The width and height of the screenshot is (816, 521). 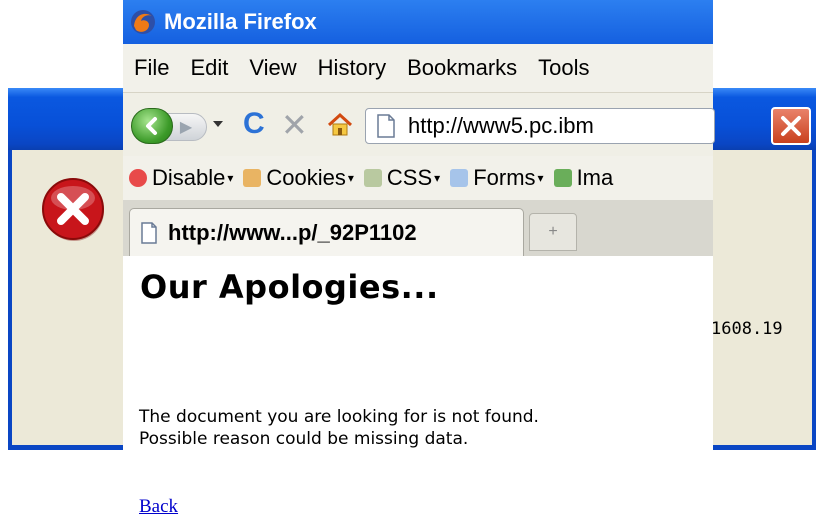 I want to click on dialog-partial-text: 1608.19, so click(x=747, y=329).